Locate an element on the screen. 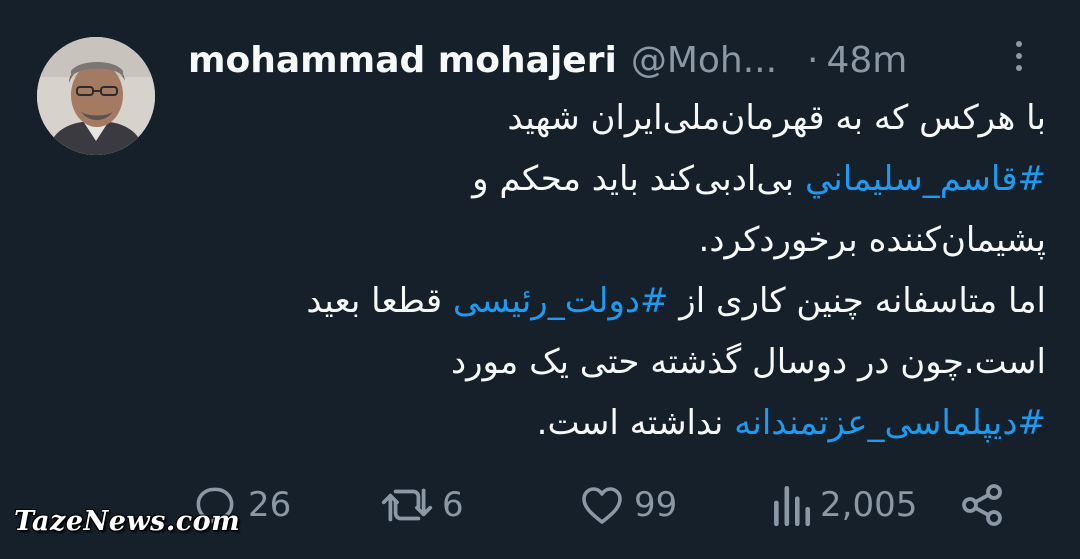 This screenshot has width=1080, height=559. tweet-text-line: با هرکس که به قهرمان‌ملی‌ایران شهید is located at coordinates (623, 118).